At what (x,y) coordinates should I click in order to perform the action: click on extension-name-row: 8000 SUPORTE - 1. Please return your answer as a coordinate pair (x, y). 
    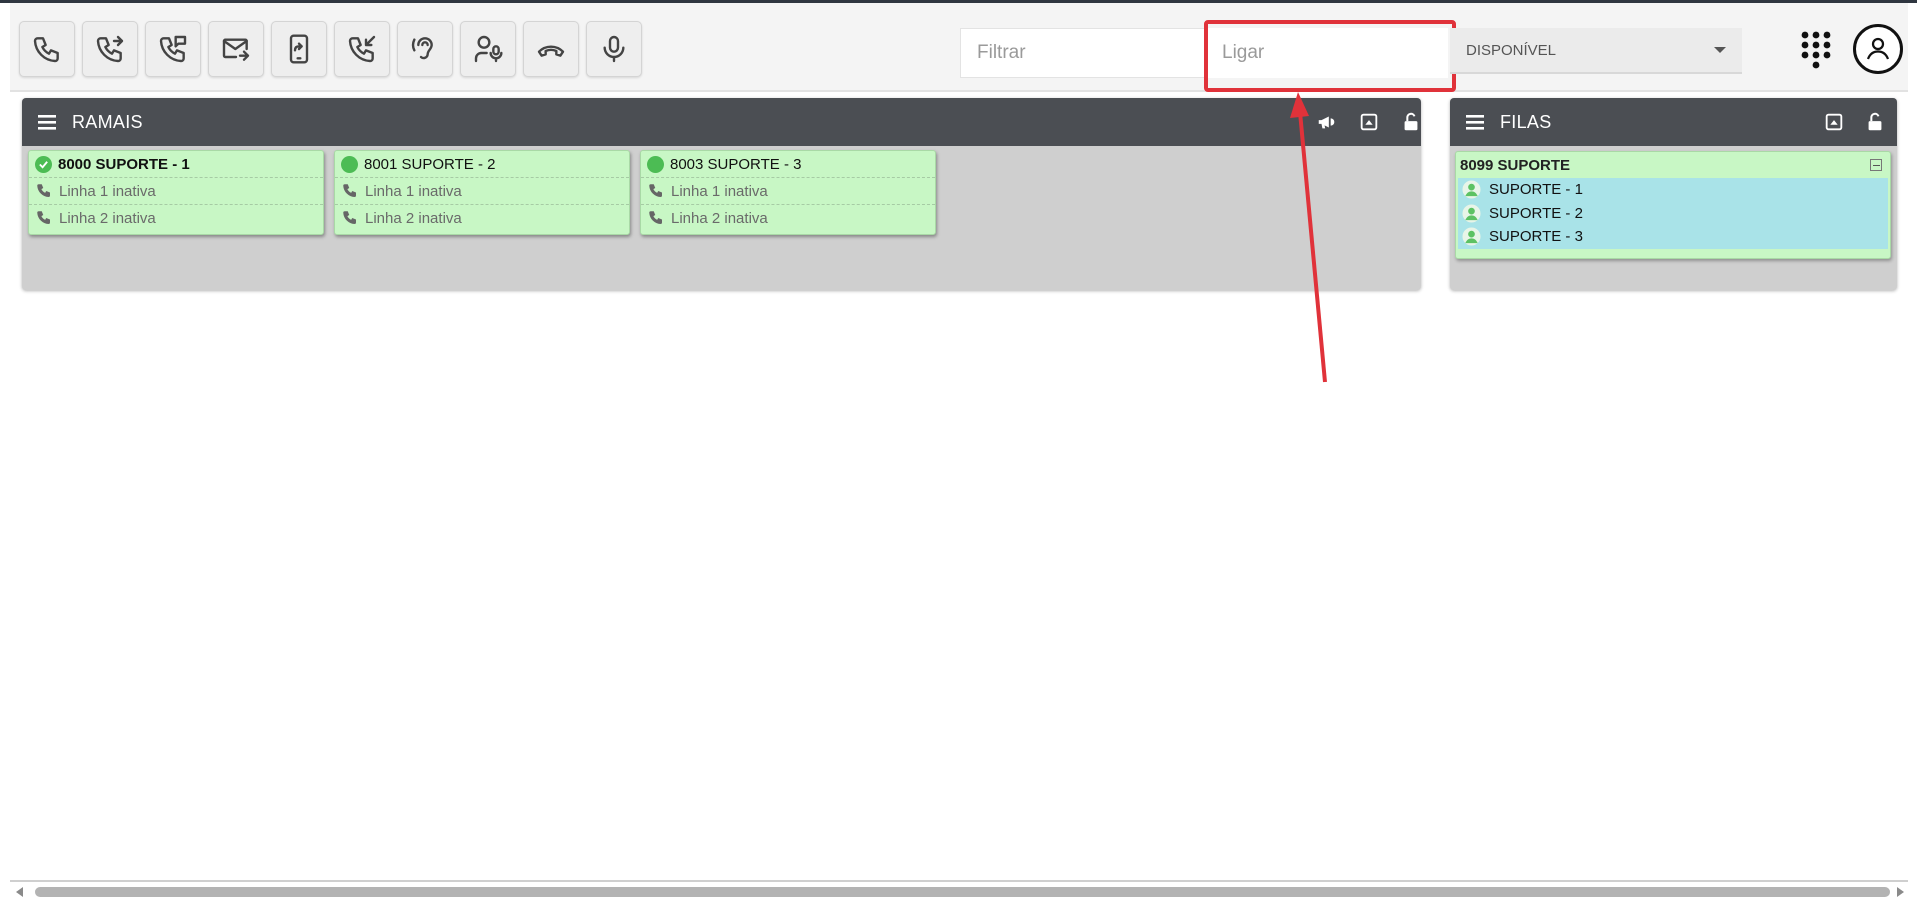
    Looking at the image, I should click on (176, 164).